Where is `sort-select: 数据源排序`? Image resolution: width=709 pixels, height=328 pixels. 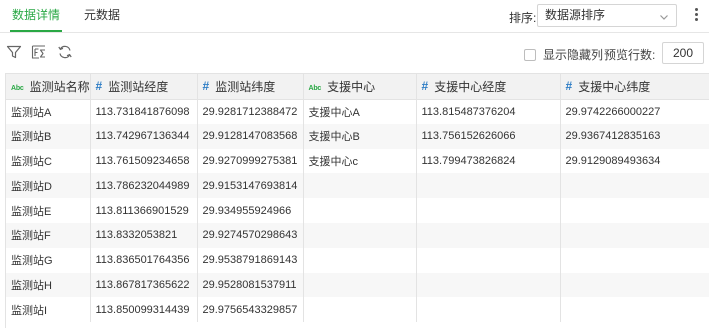
sort-select: 数据源排序 is located at coordinates (607, 15).